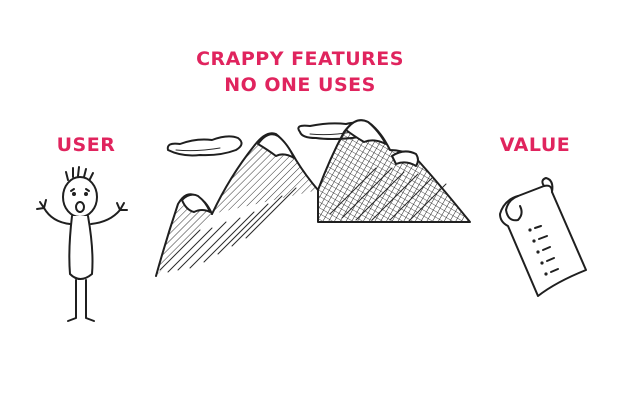 The image size is (620, 400). I want to click on document-scroll-icon, so click(543, 237).